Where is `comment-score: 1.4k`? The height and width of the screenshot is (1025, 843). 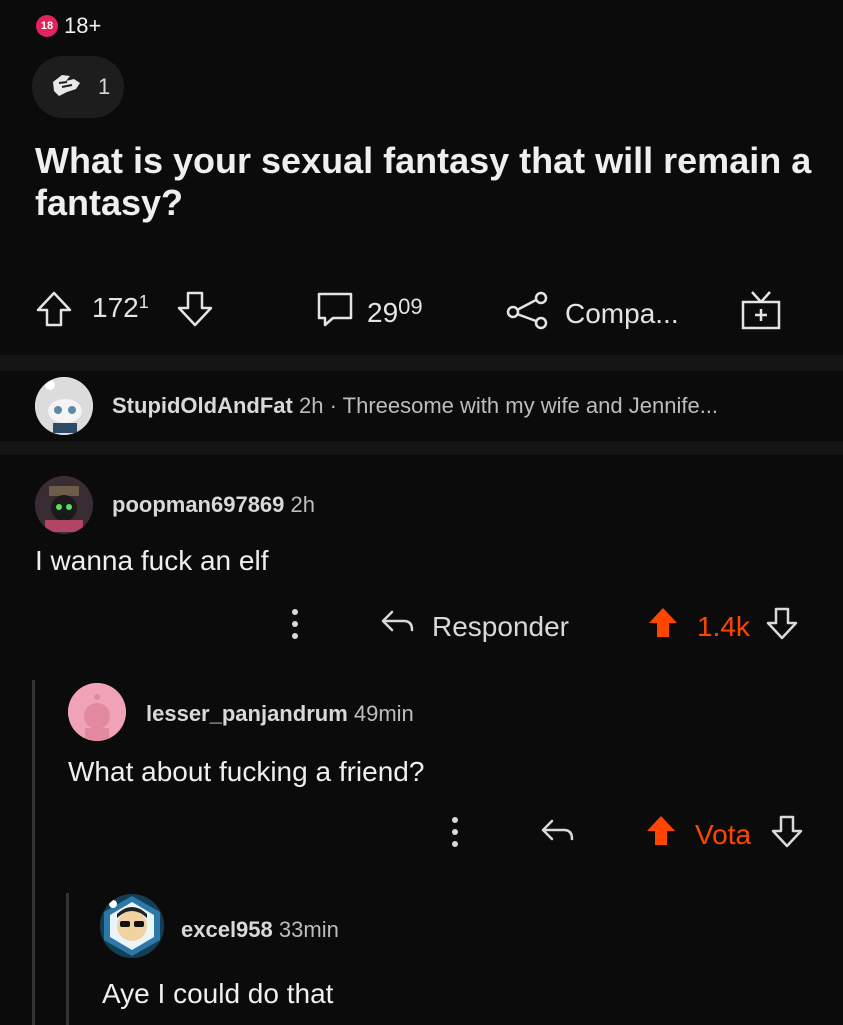
comment-score: 1.4k is located at coordinates (723, 626).